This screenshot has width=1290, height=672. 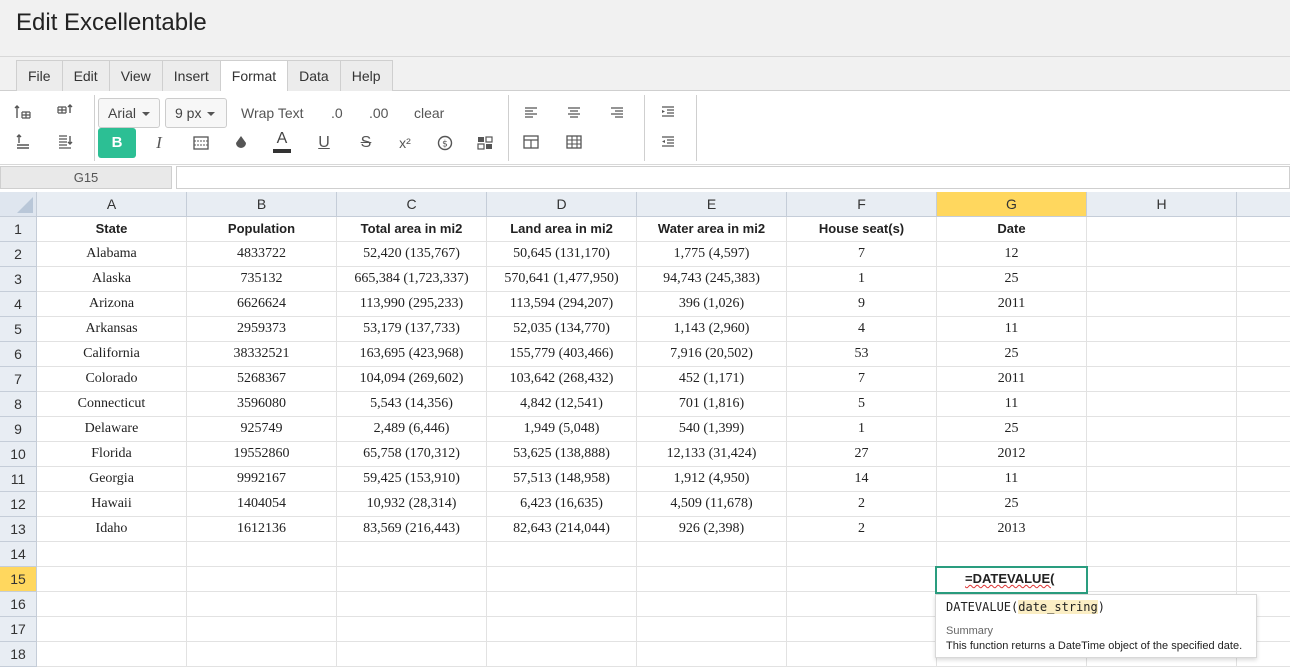 What do you see at coordinates (862, 354) in the screenshot?
I see `cell-f6: 53` at bounding box center [862, 354].